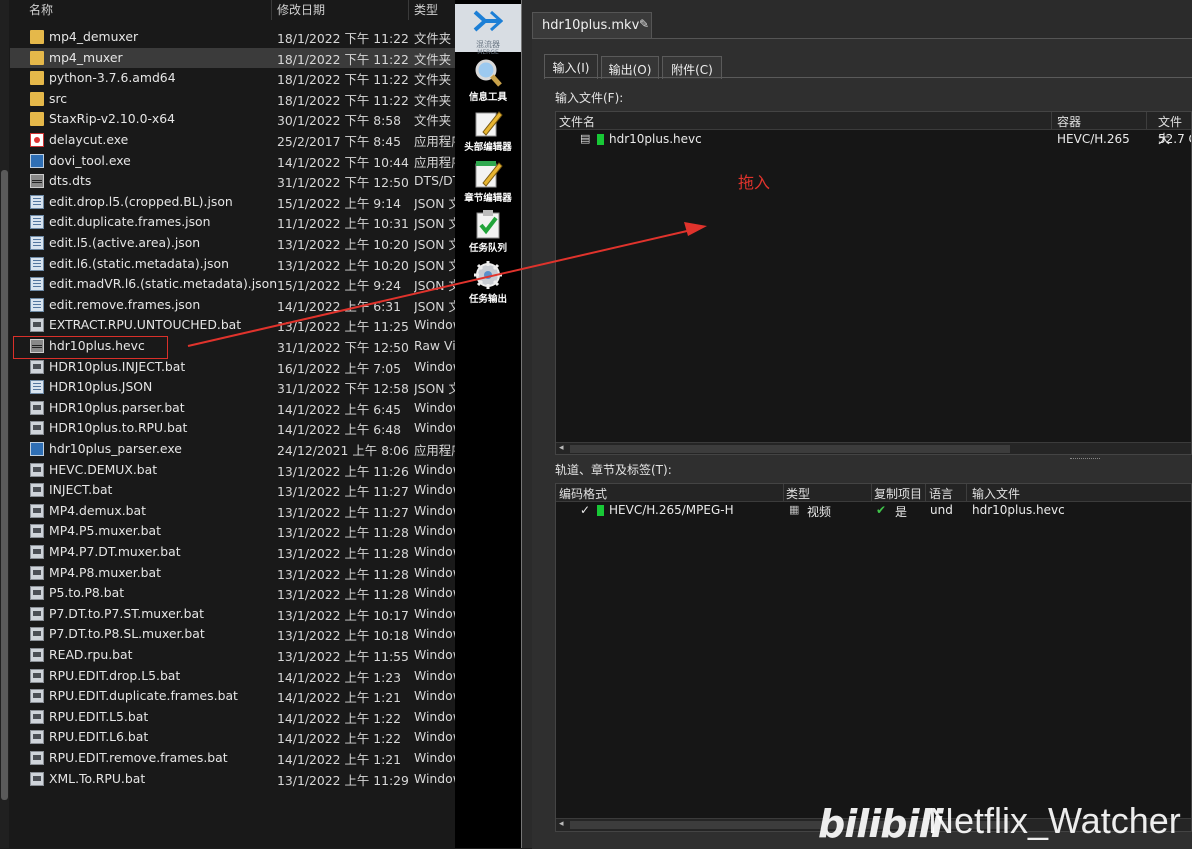  I want to click on file-row: RPU.EDIT.L5.bat 14/1/2022 上午 1:22 Window, so click(232, 717).